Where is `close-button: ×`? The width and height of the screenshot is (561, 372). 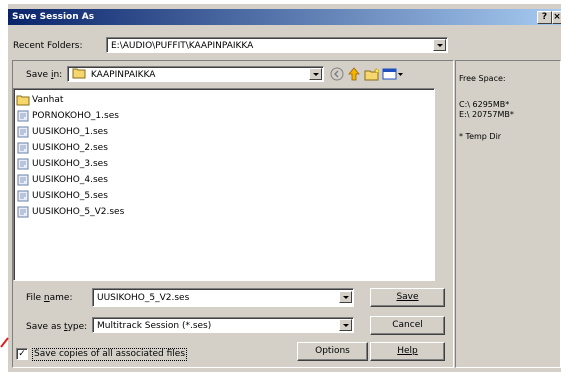
close-button: × is located at coordinates (556, 17).